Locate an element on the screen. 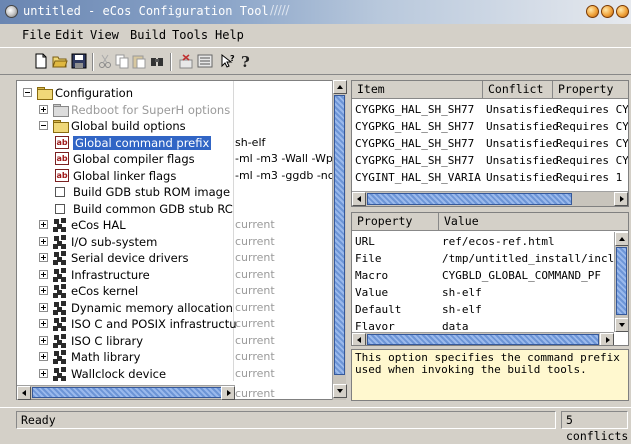 The width and height of the screenshot is (631, 444). minimize-button is located at coordinates (592, 11).